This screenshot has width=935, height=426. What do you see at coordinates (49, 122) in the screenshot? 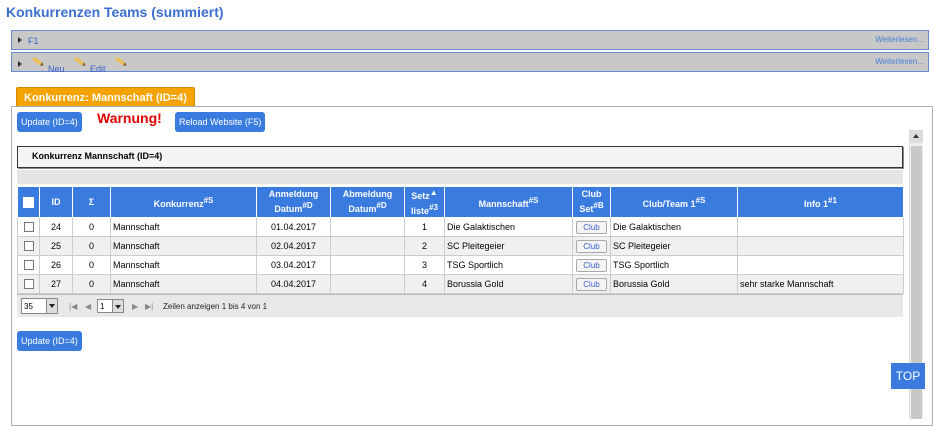
I see `update-button: Update (ID=4)` at bounding box center [49, 122].